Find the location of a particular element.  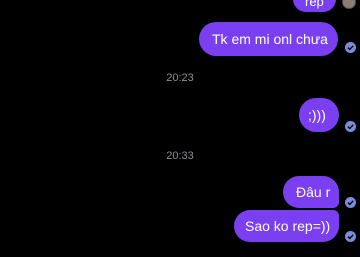

message-text: Tk em mi onl chưa is located at coordinates (270, 39).